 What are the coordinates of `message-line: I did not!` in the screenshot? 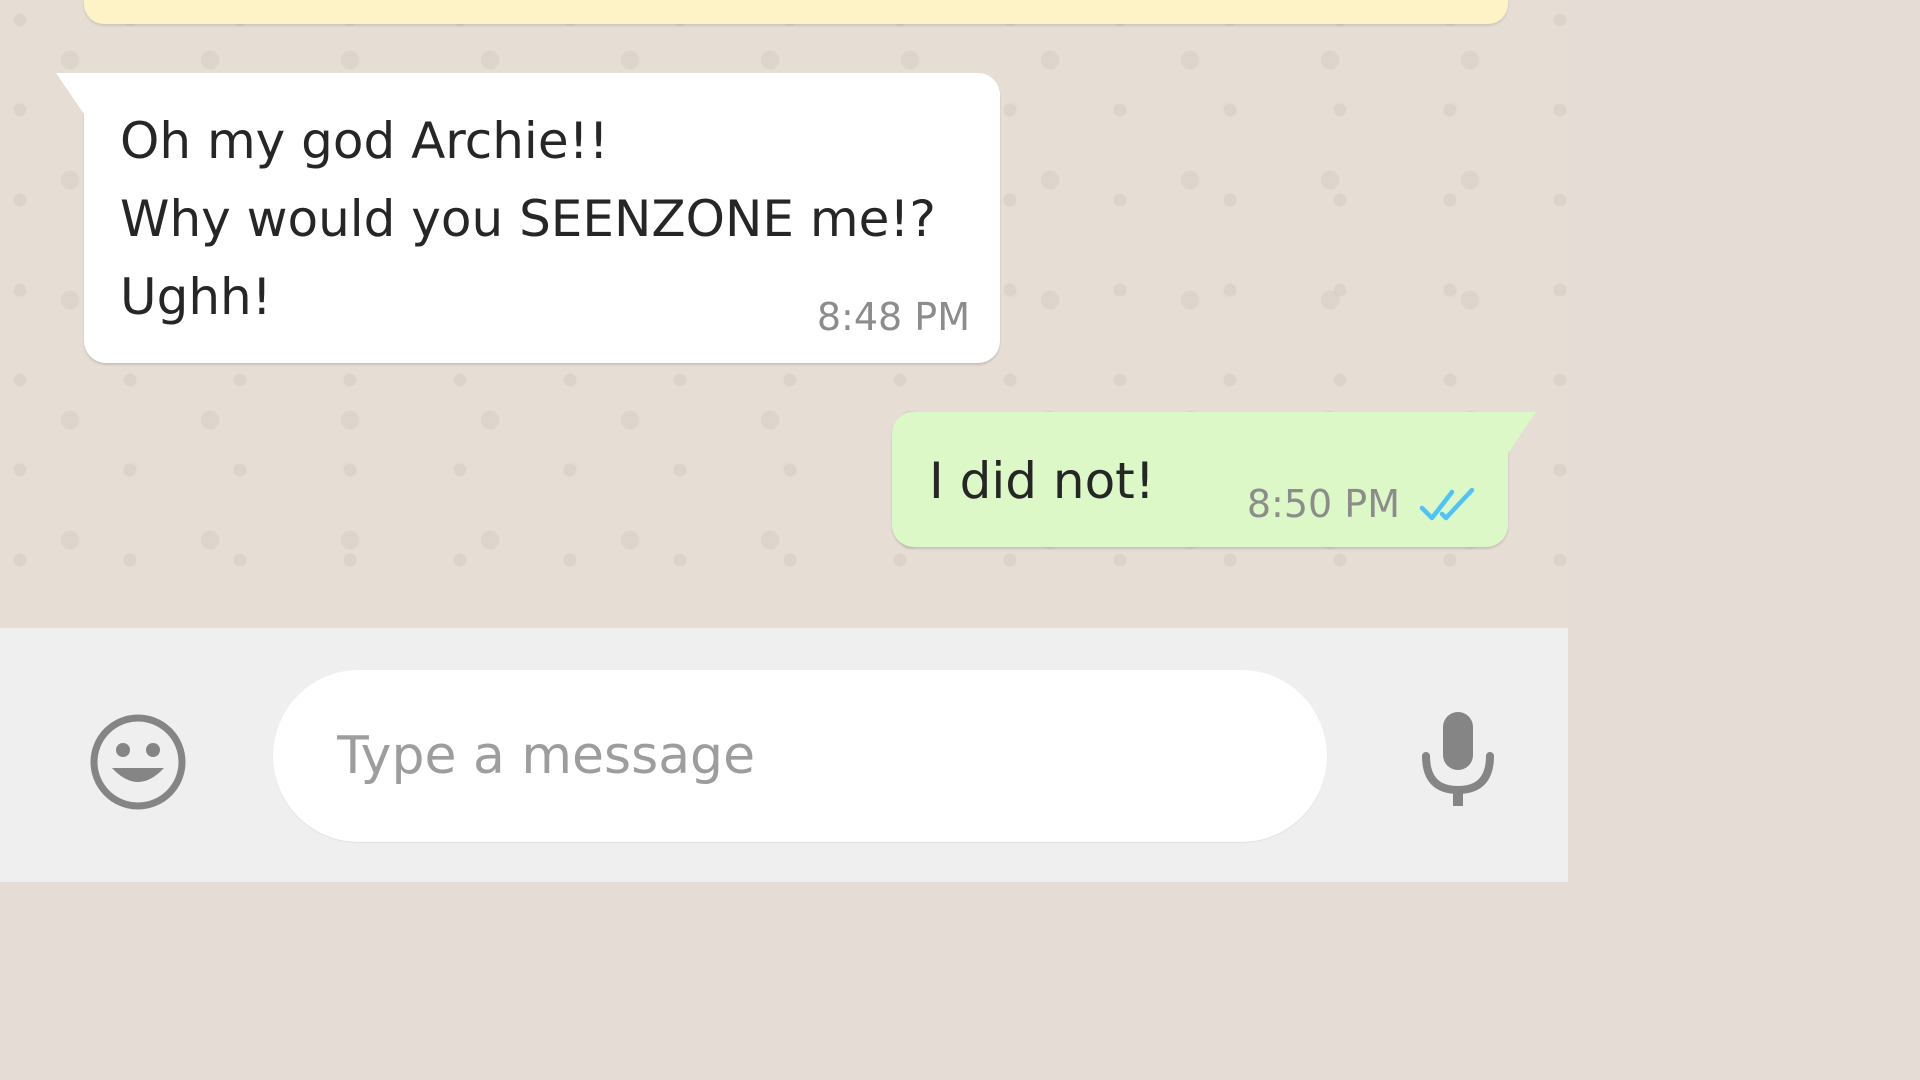 It's located at (1042, 481).